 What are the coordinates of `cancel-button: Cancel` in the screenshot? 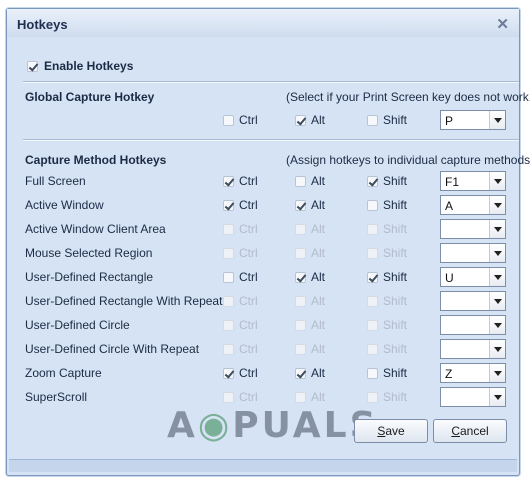 It's located at (470, 431).